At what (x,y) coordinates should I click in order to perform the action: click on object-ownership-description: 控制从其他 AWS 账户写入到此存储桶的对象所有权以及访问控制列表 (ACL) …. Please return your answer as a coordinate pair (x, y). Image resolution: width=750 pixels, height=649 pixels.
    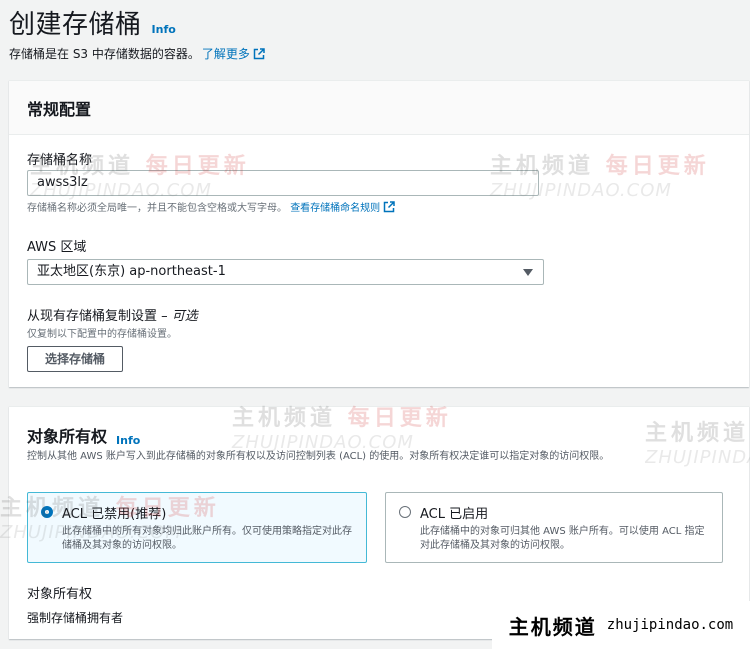
    Looking at the image, I should click on (318, 456).